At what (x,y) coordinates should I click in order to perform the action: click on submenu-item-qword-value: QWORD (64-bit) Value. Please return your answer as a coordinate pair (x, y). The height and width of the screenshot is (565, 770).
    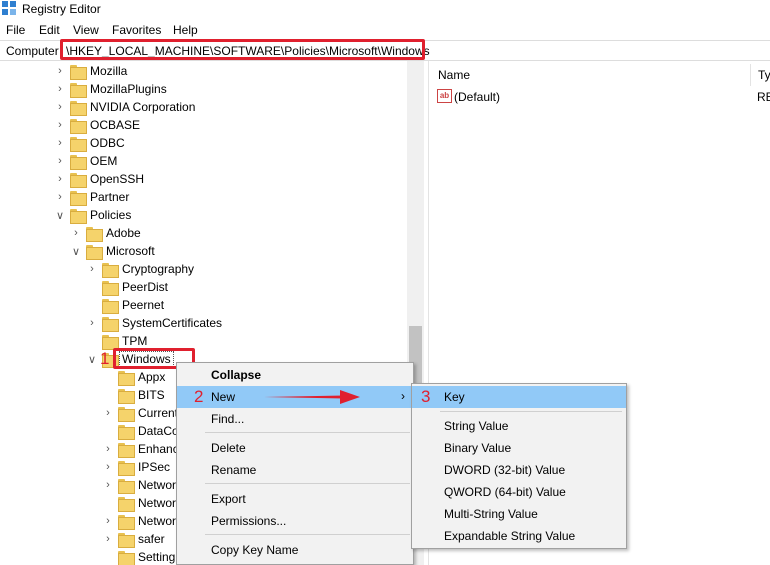
    Looking at the image, I should click on (519, 492).